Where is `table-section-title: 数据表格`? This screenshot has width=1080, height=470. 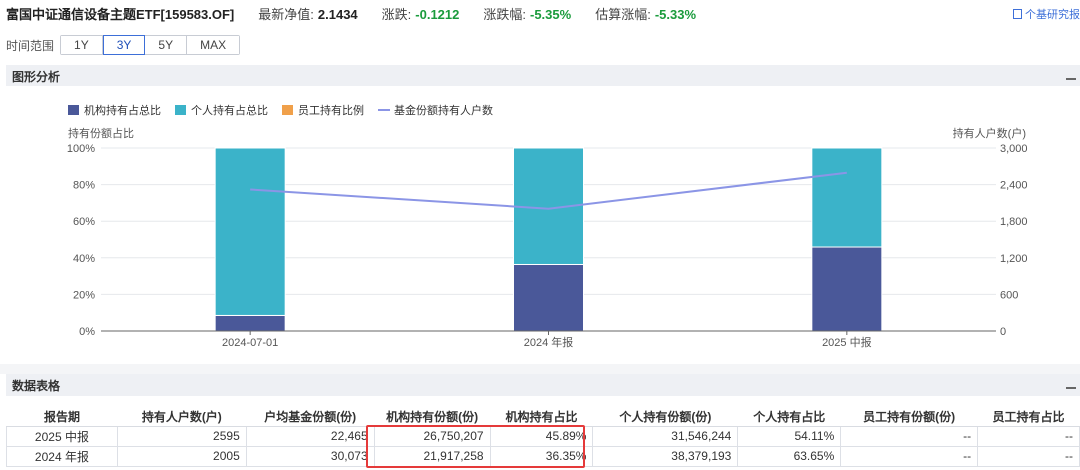
table-section-title: 数据表格 is located at coordinates (36, 385).